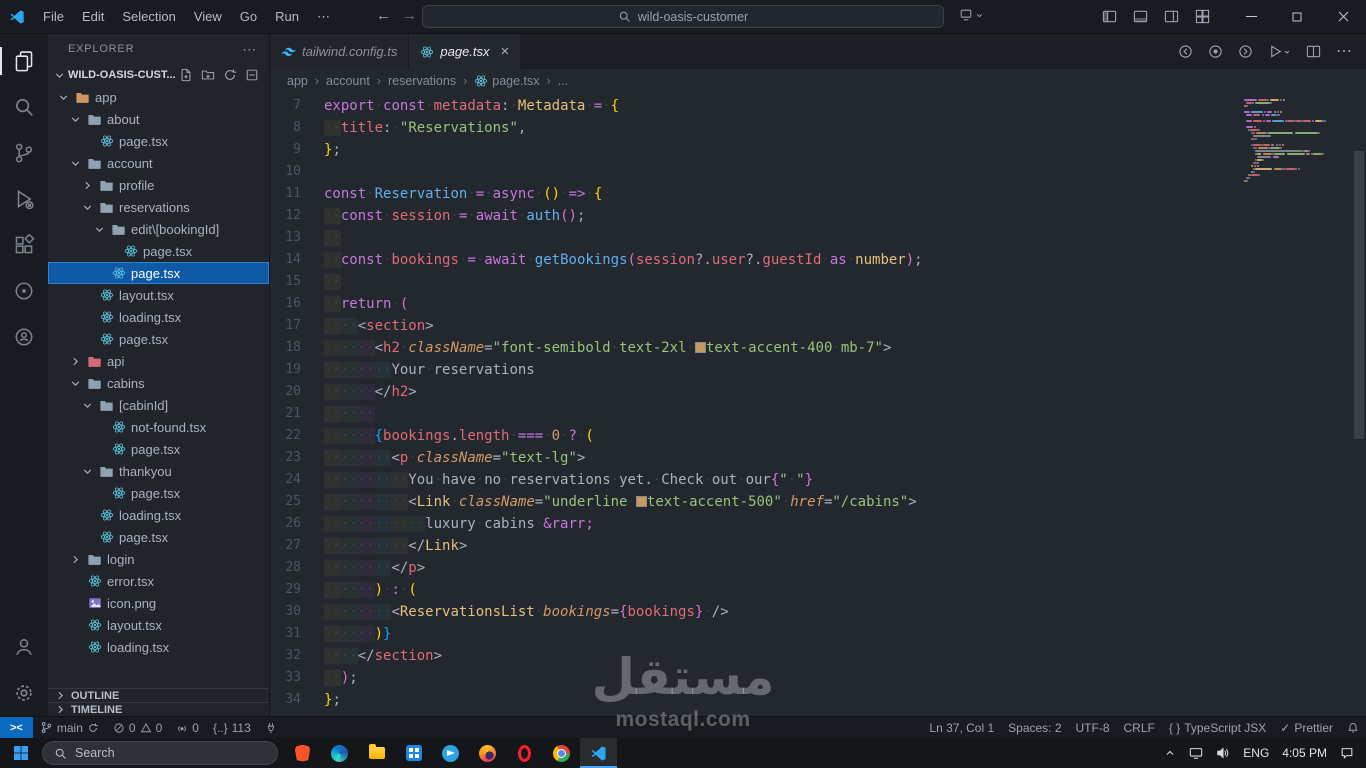 This screenshot has width=1366, height=768. I want to click on notification-center-icon, so click(1347, 753).